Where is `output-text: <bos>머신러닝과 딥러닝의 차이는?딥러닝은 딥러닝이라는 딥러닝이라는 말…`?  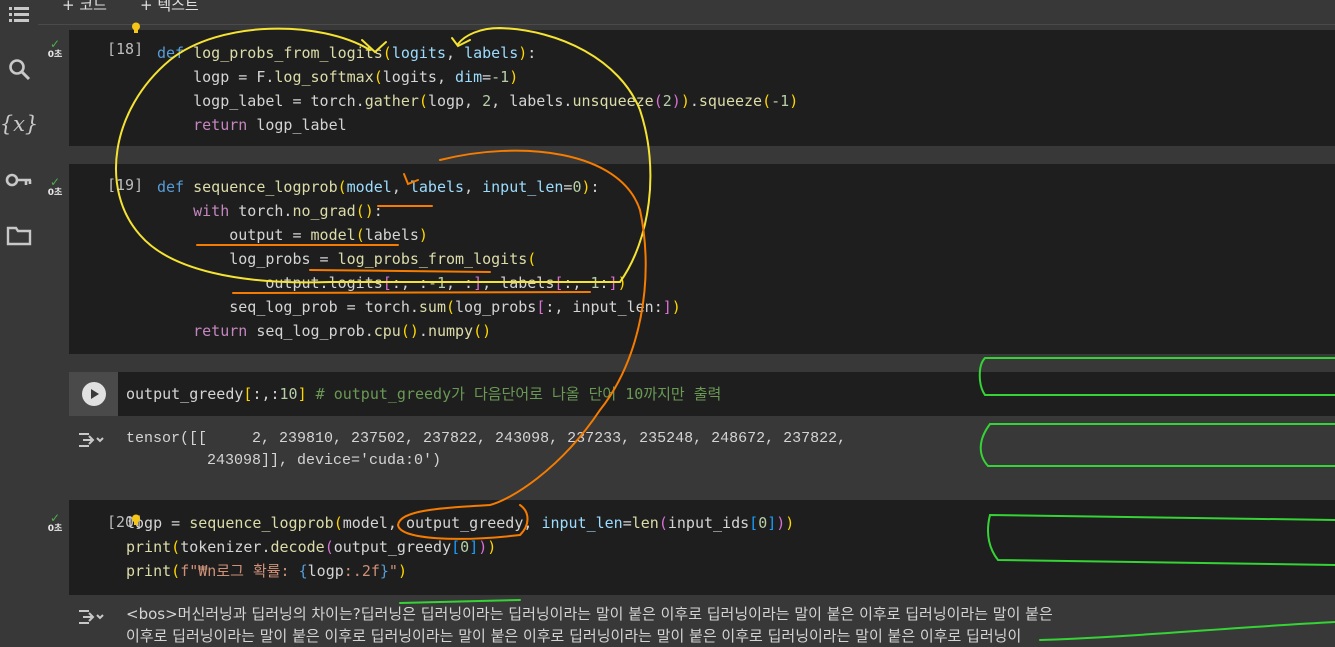 output-text: <bos>머신러닝과 딥러닝의 차이는?딥러닝은 딥러닝이라는 딥러닝이라는 말… is located at coordinates (589, 625).